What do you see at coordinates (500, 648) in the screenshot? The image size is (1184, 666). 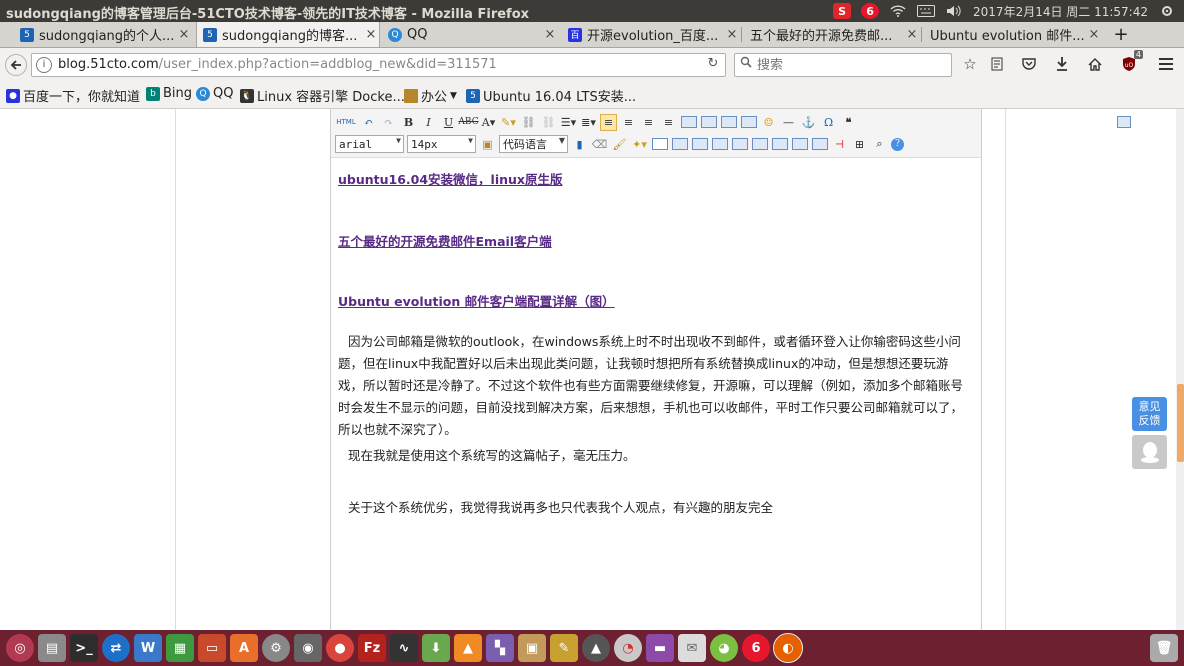 I see `workspace-switcher-icon: ▚` at bounding box center [500, 648].